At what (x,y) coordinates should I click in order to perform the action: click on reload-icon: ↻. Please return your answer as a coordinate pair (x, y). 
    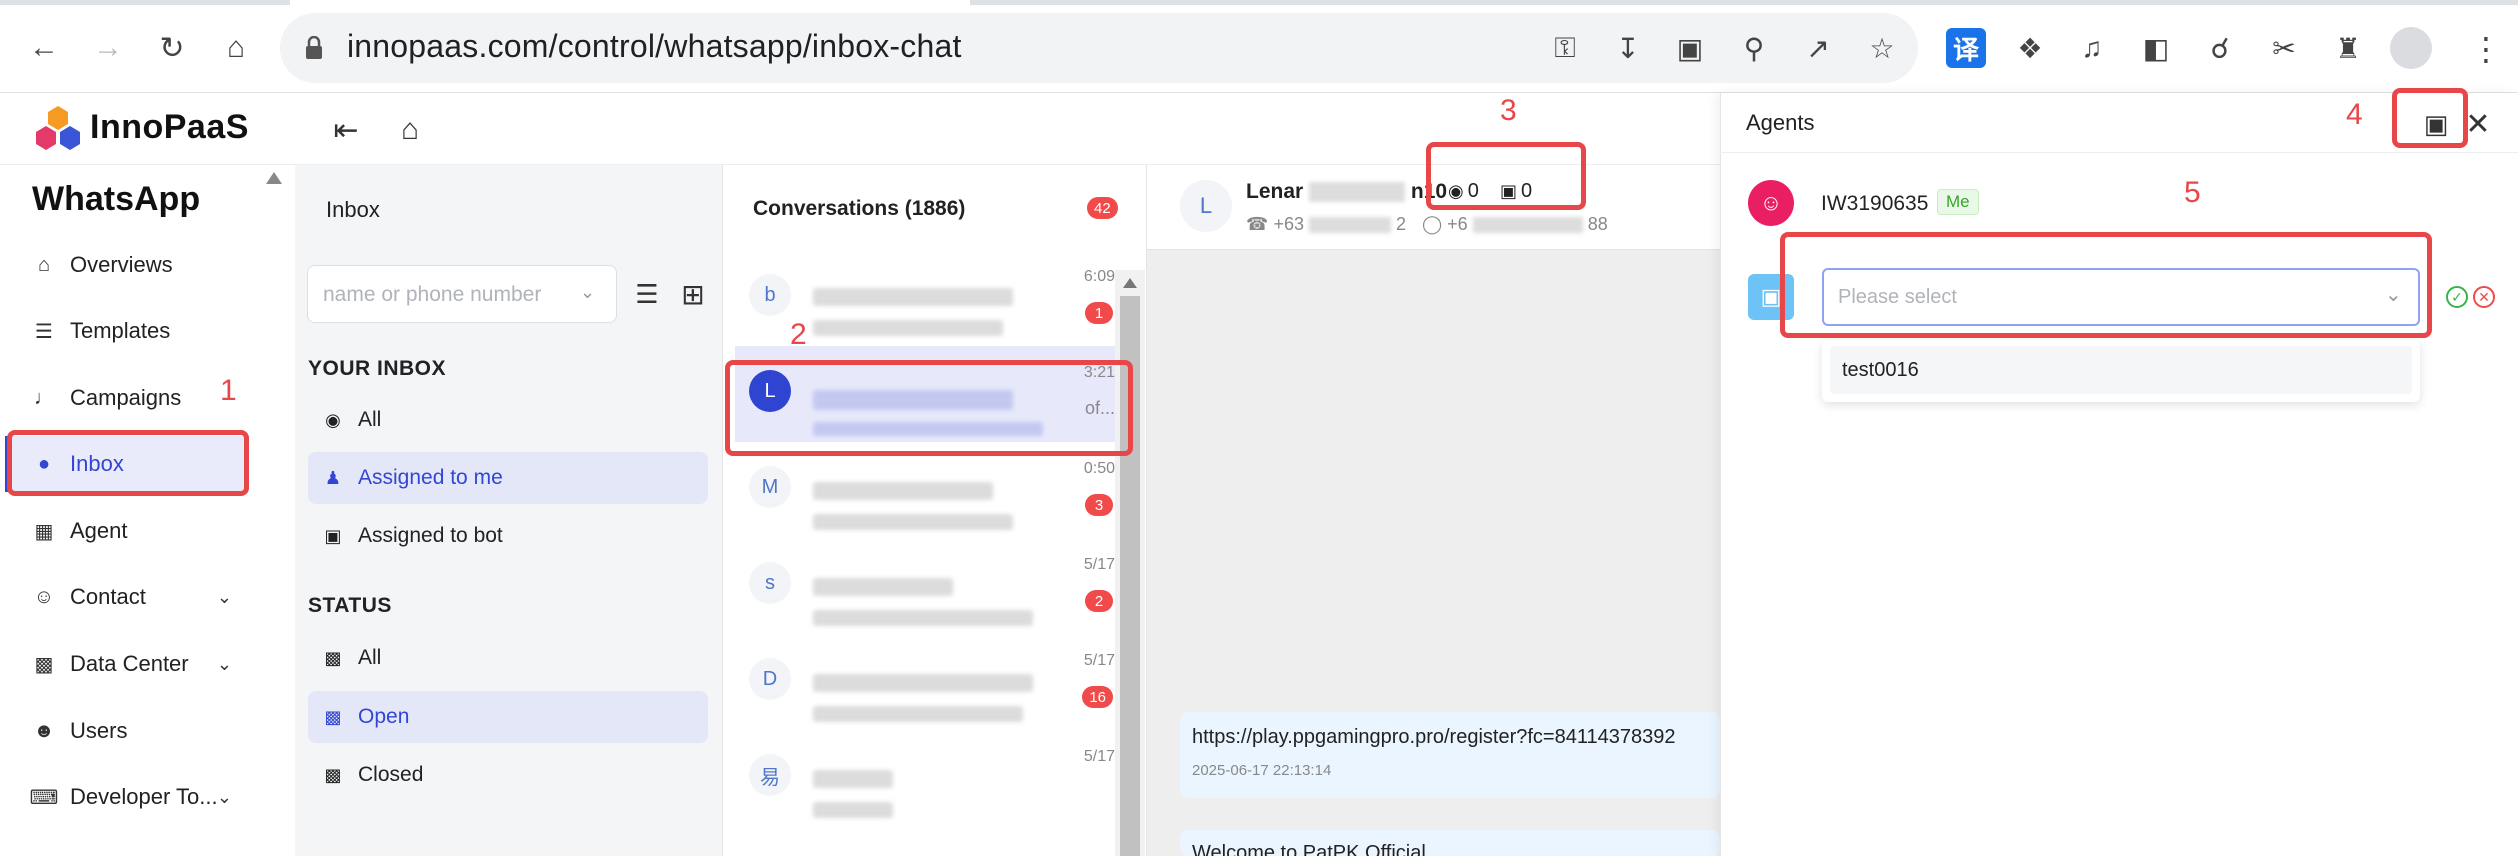
    Looking at the image, I should click on (172, 48).